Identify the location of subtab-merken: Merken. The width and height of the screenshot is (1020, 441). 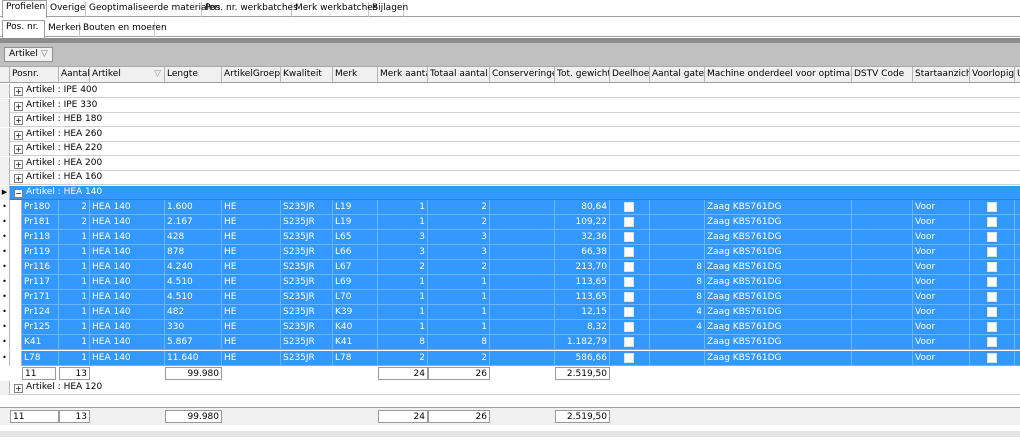
(63, 29).